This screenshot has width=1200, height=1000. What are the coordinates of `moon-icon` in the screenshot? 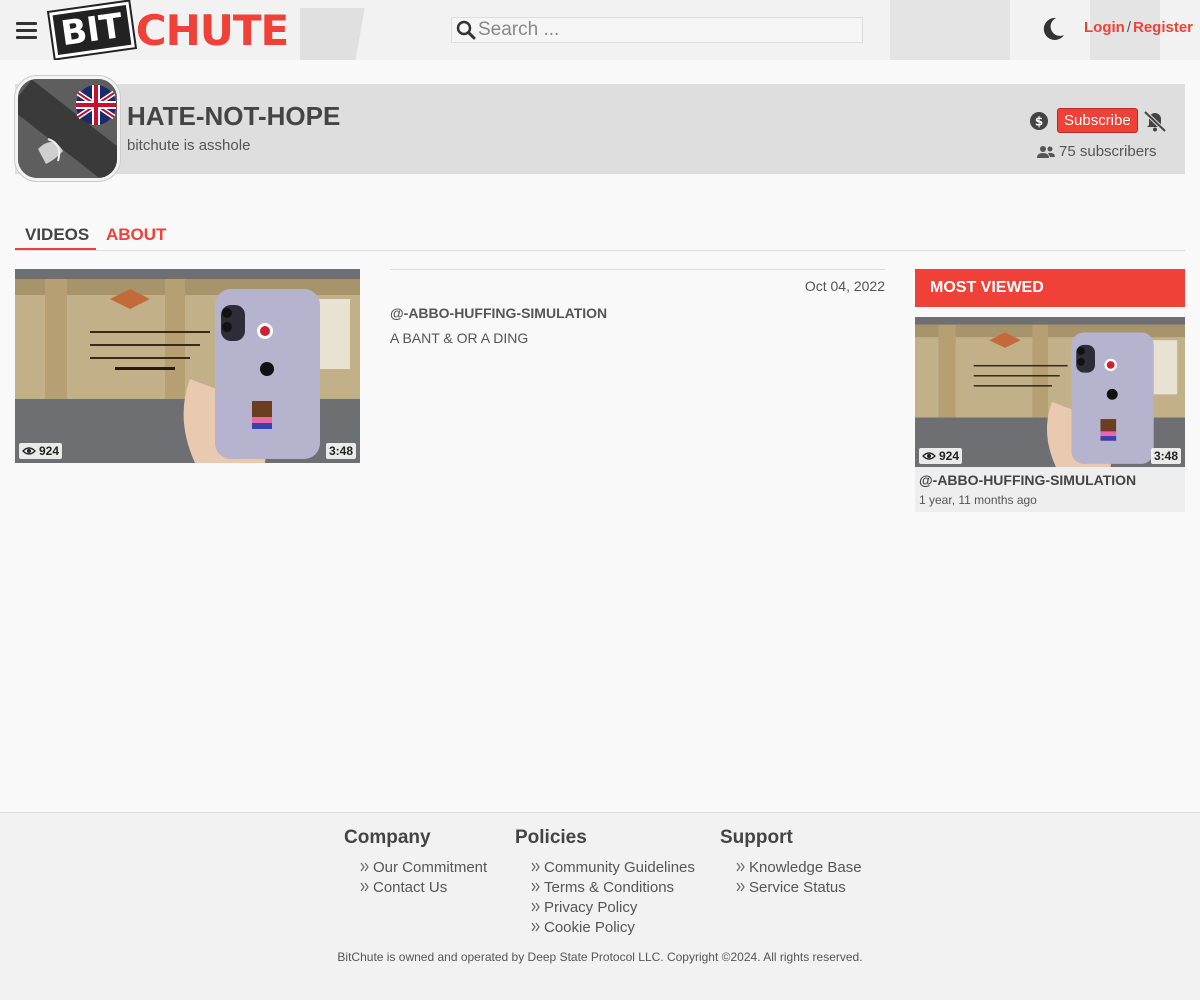 It's located at (1053, 29).